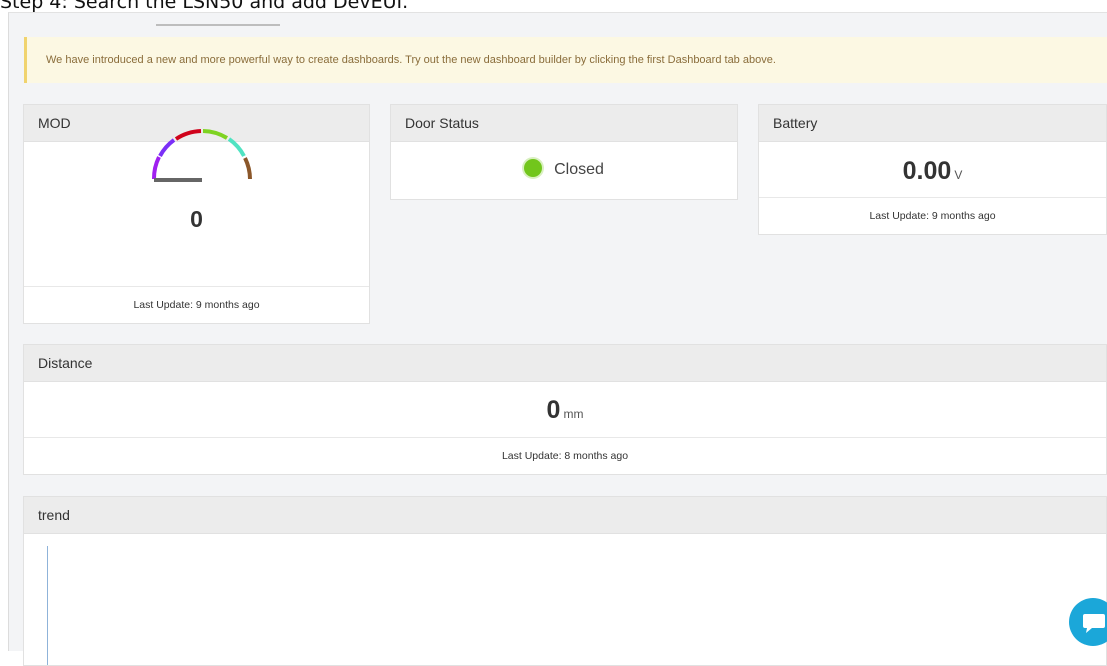  I want to click on distance-value: 0, so click(553, 410).